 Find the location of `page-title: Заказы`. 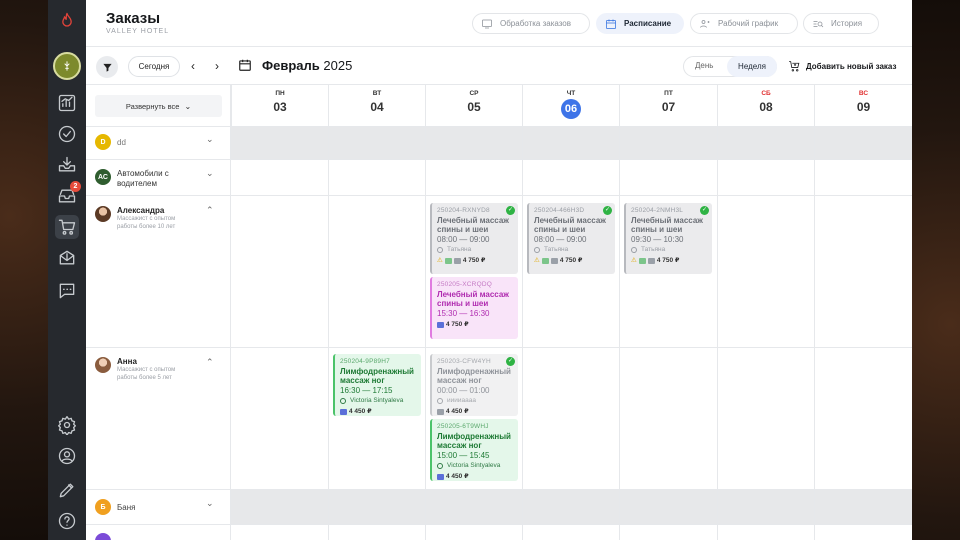

page-title: Заказы is located at coordinates (133, 18).